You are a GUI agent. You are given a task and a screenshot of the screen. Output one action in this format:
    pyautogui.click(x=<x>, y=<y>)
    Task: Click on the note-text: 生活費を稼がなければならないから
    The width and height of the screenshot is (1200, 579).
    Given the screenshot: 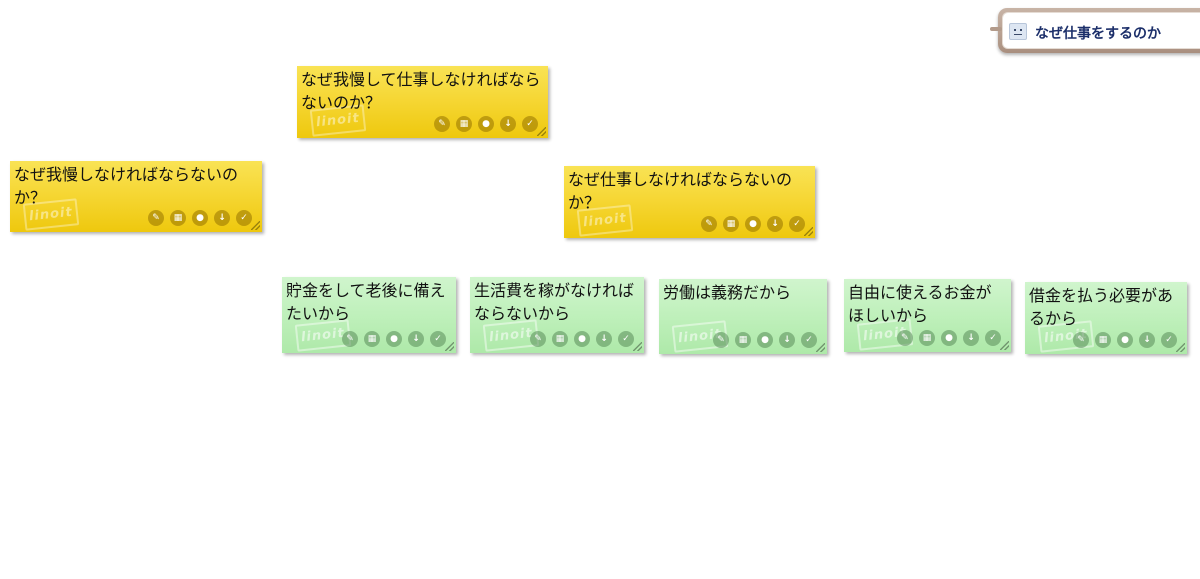 What is the action you would take?
    pyautogui.click(x=554, y=302)
    